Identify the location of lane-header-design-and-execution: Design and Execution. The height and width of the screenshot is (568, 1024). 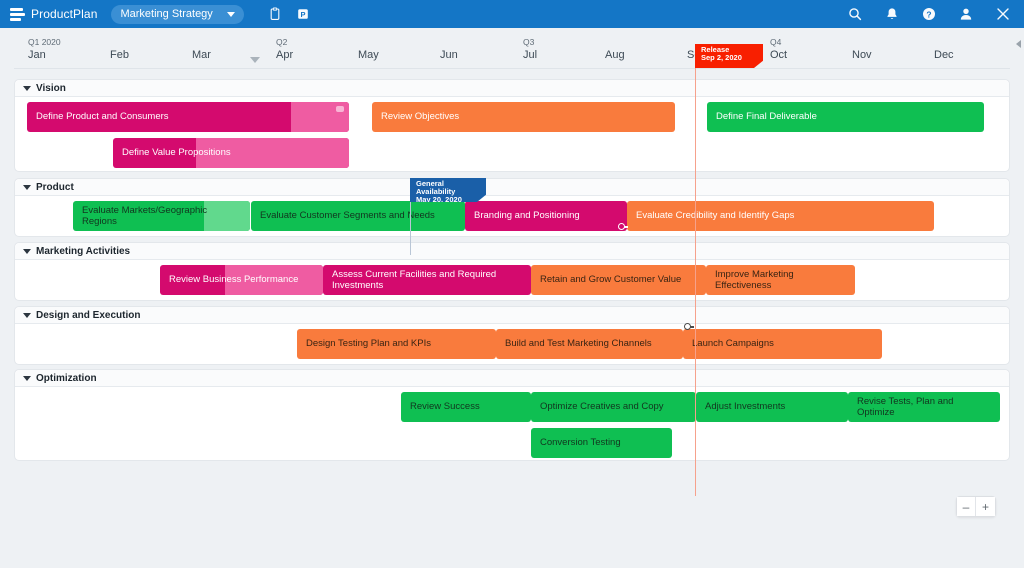
(512, 315).